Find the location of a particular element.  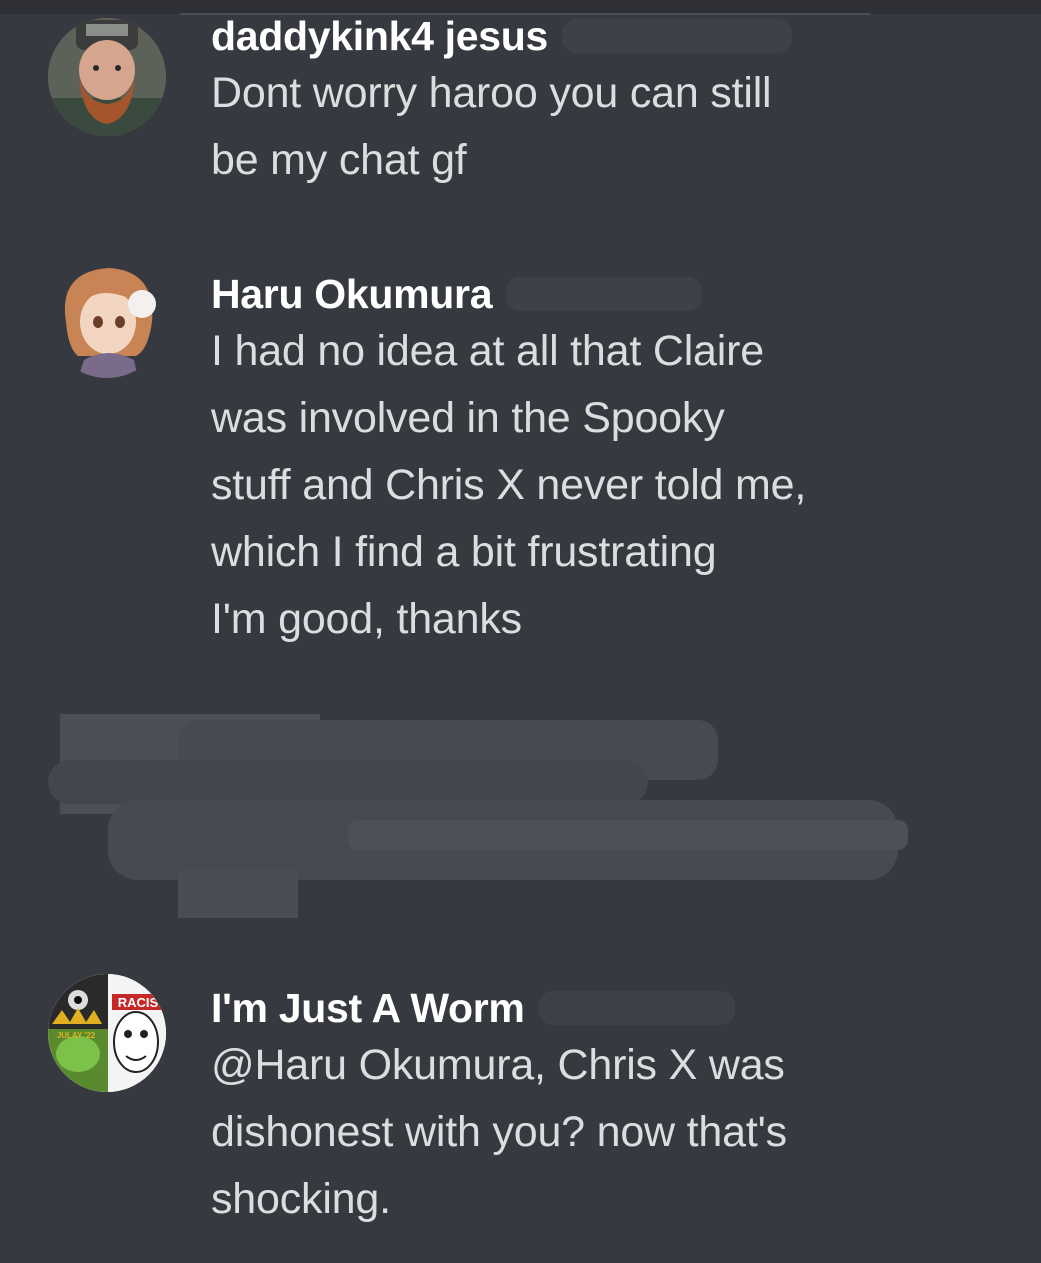

author-name: Haru Okumura is located at coordinates (352, 294).